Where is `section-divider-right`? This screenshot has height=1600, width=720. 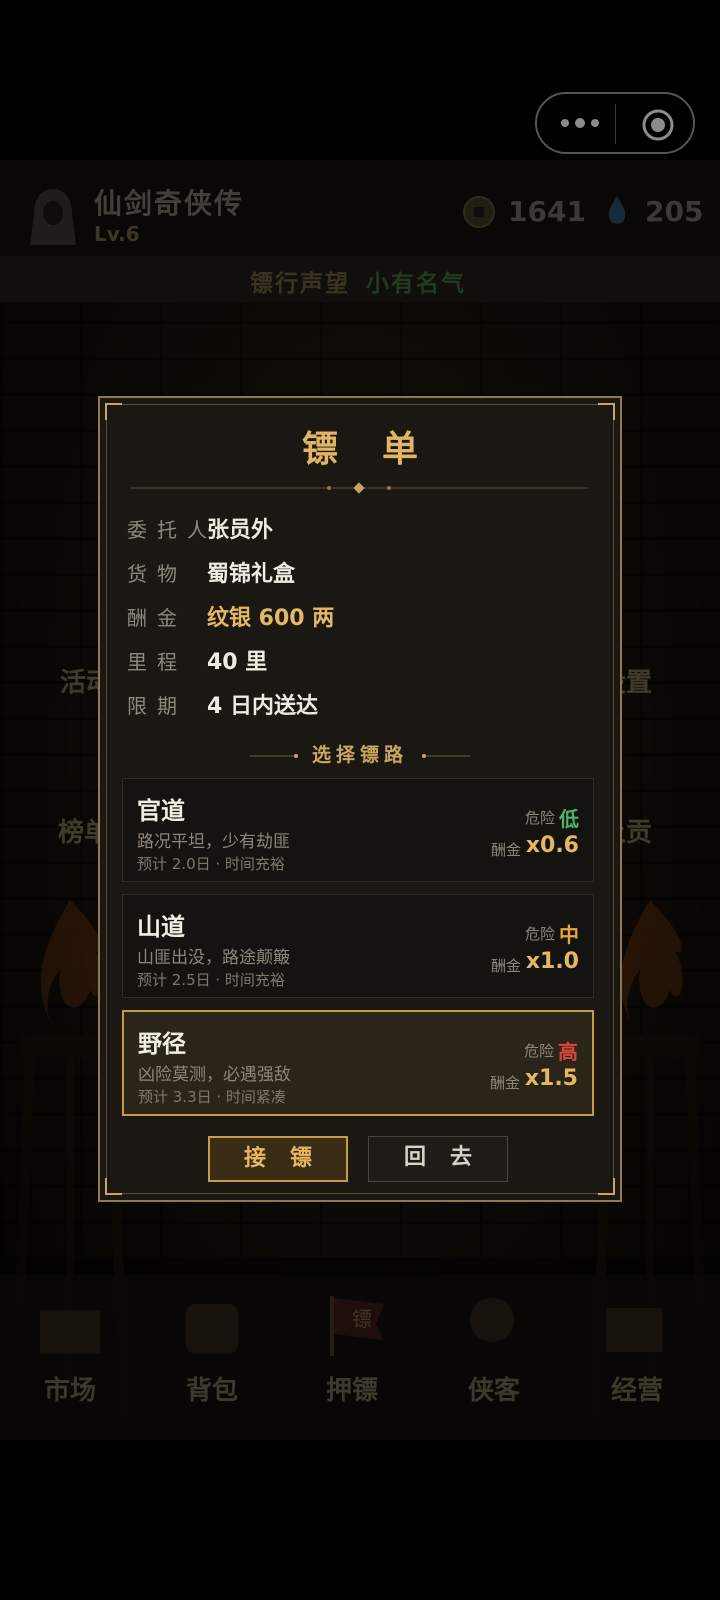
section-divider-right is located at coordinates (446, 756).